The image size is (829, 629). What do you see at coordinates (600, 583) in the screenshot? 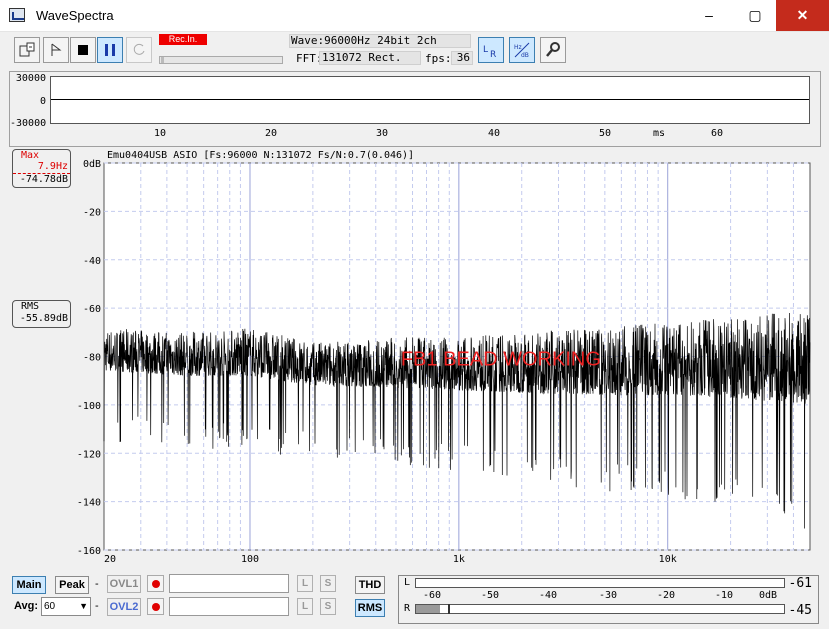
I see `meter-l-bar` at bounding box center [600, 583].